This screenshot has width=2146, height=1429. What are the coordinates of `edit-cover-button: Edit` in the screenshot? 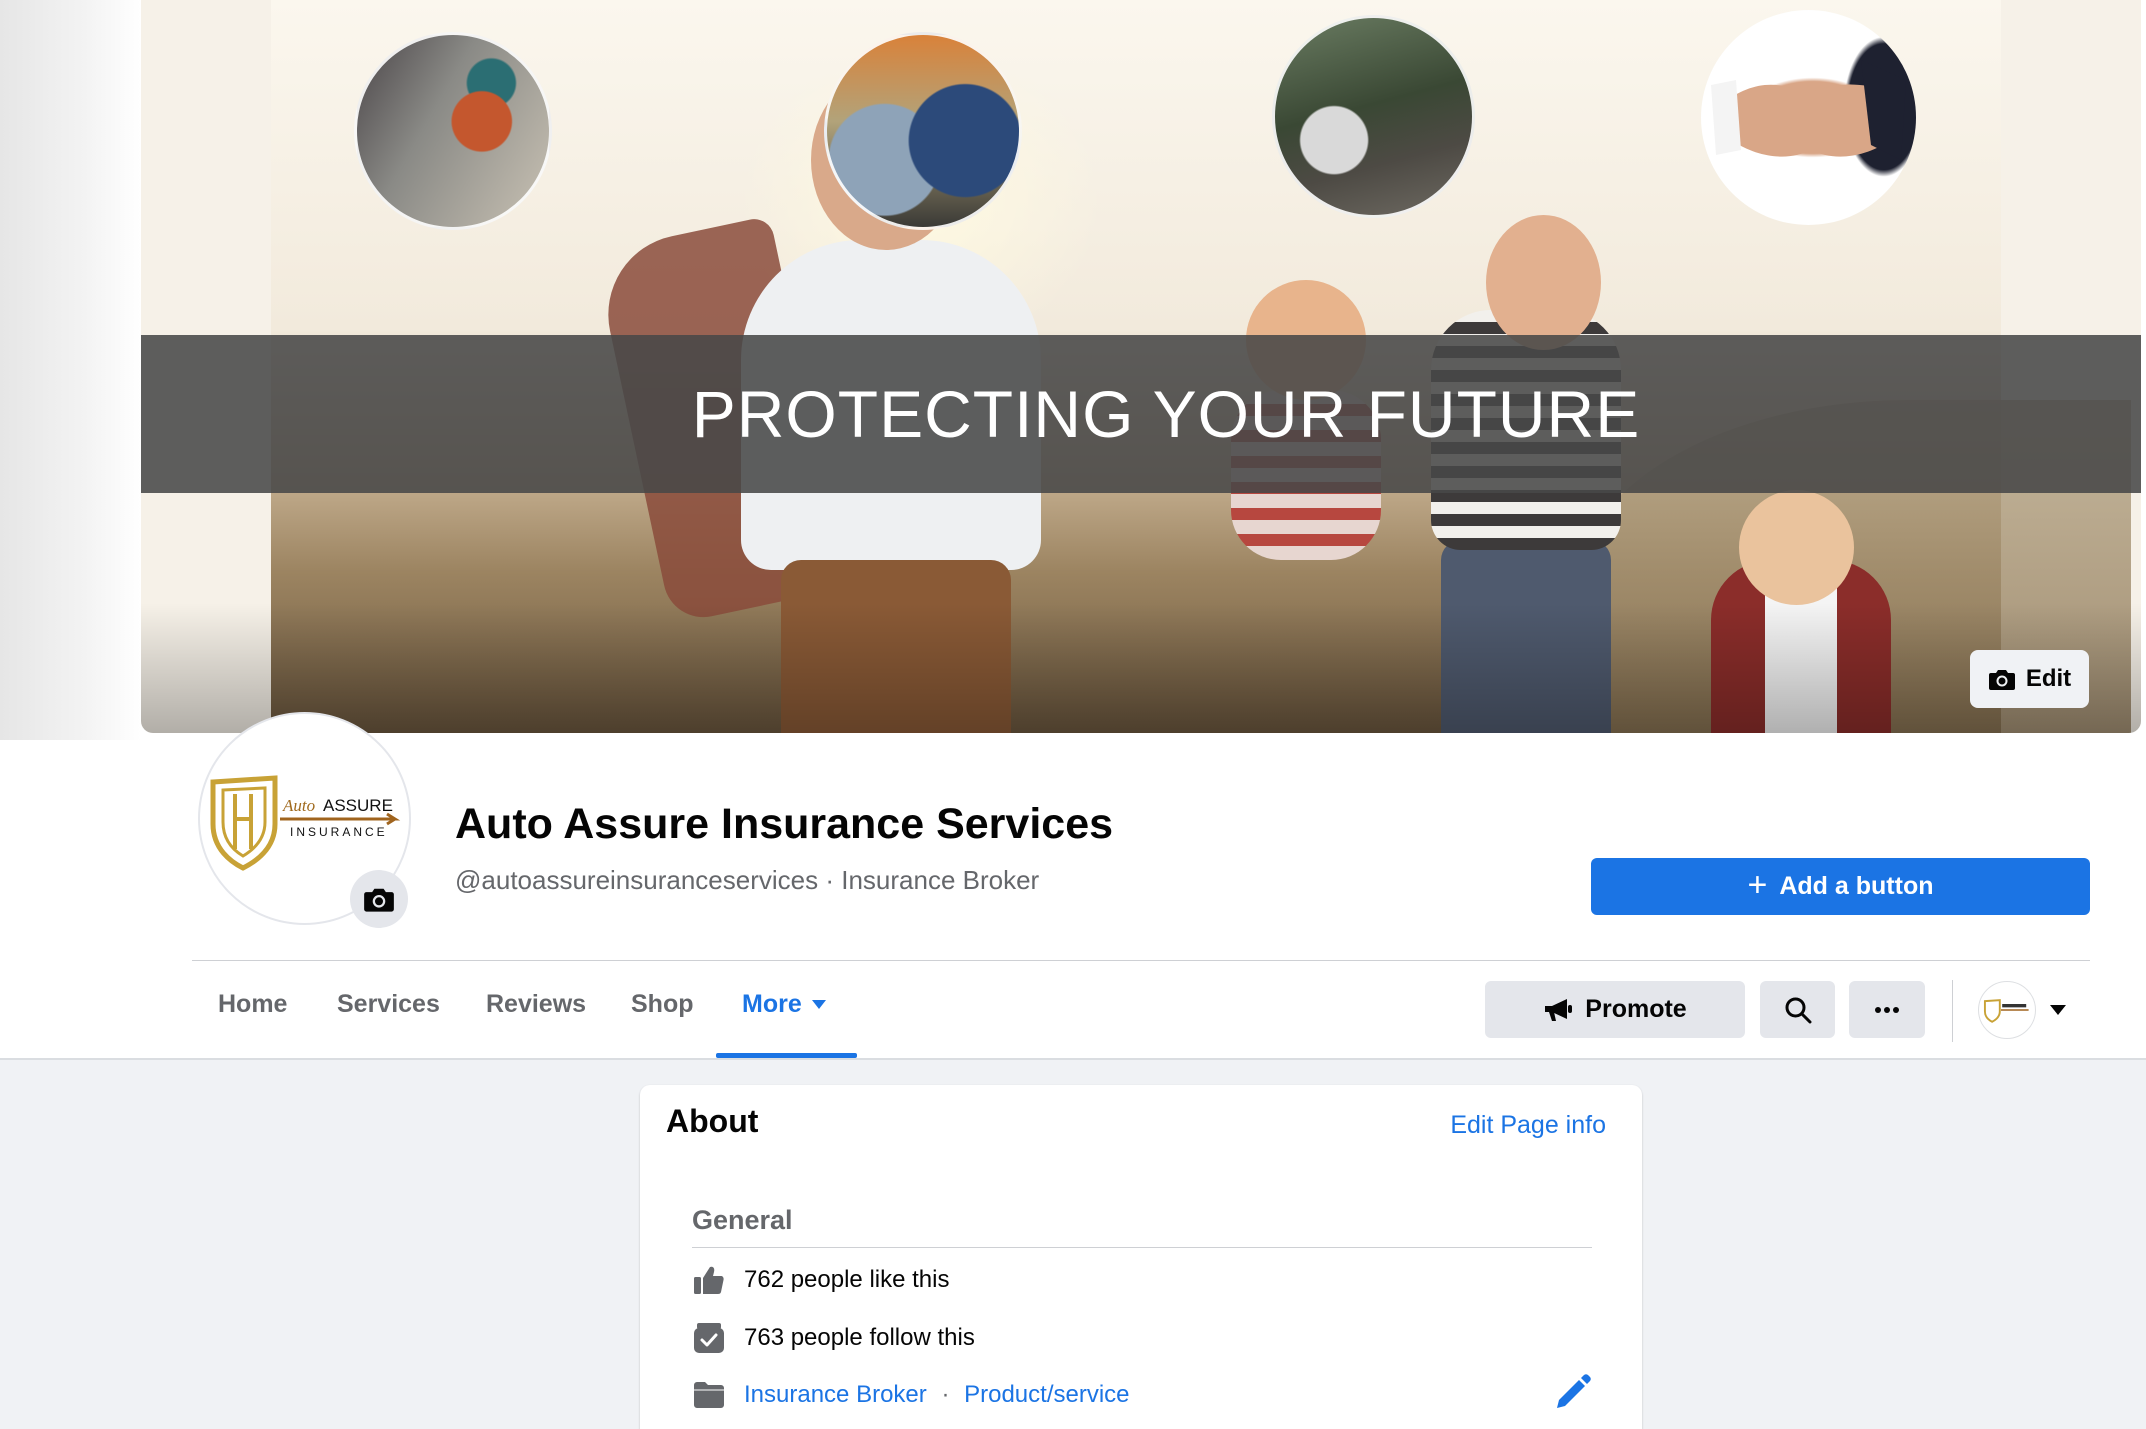 It's located at (2029, 679).